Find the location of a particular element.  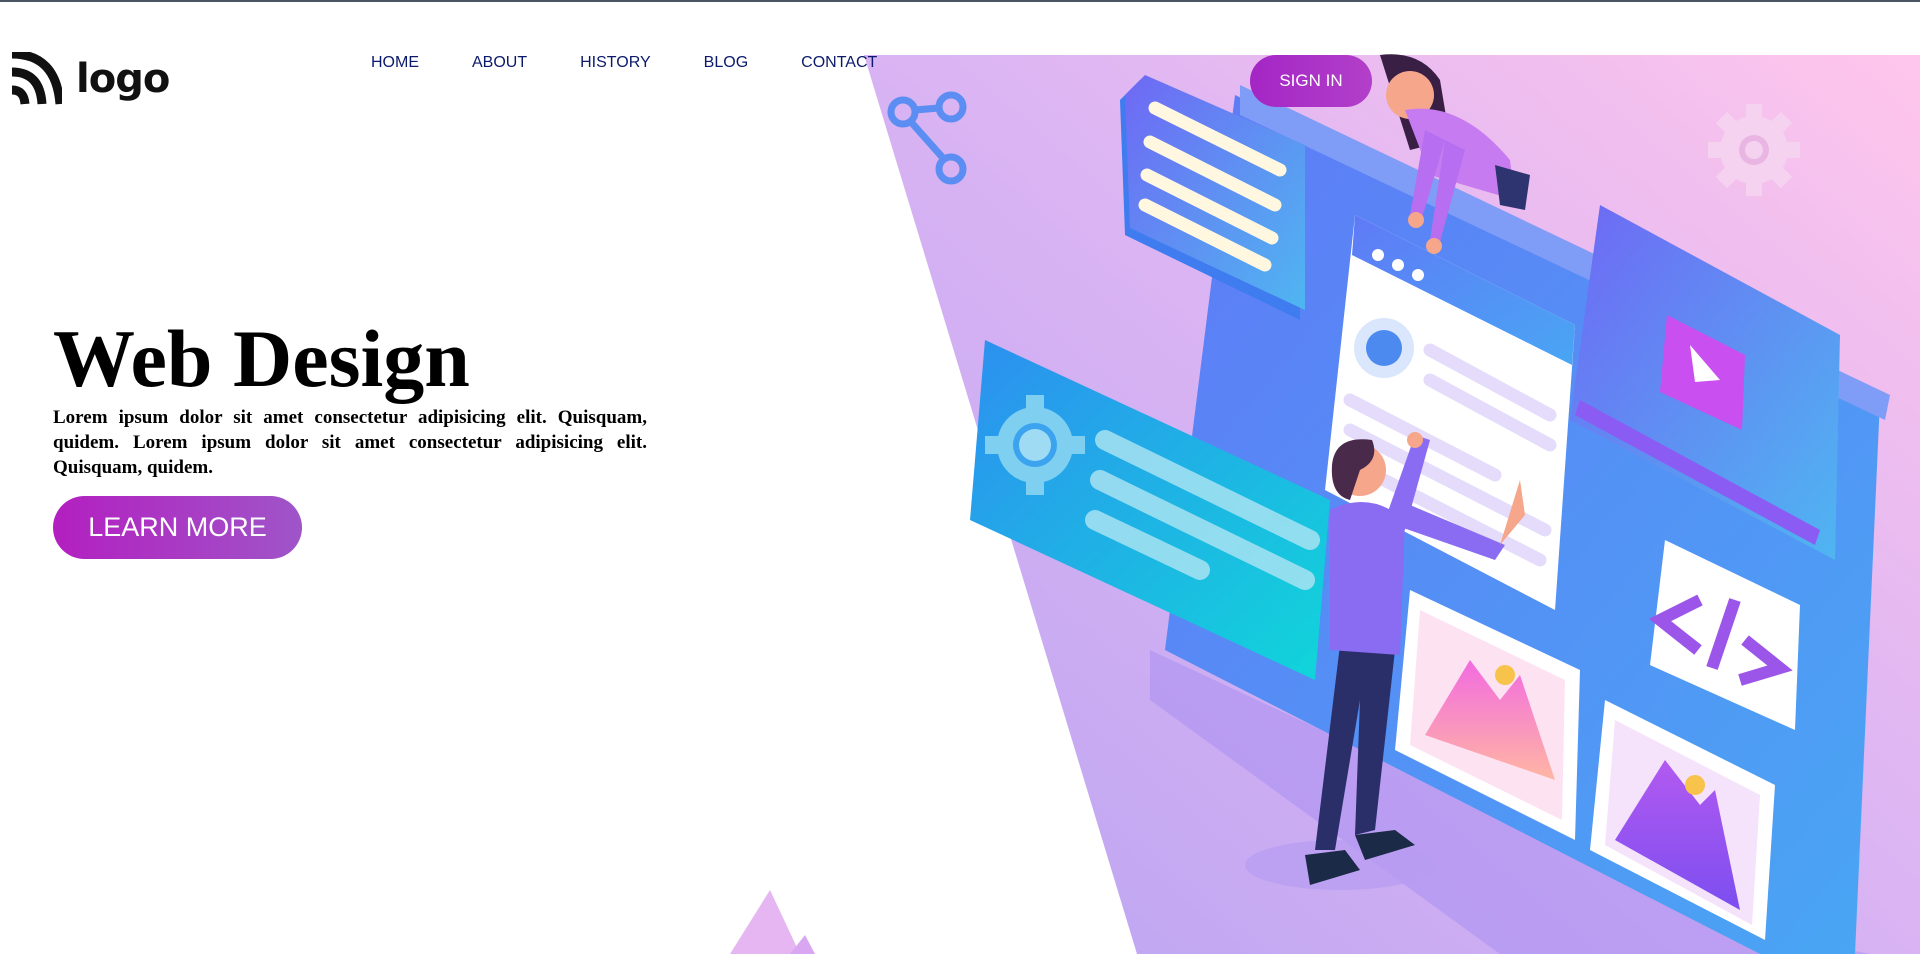

learn-more-button: LEARN MORE is located at coordinates (177, 527).